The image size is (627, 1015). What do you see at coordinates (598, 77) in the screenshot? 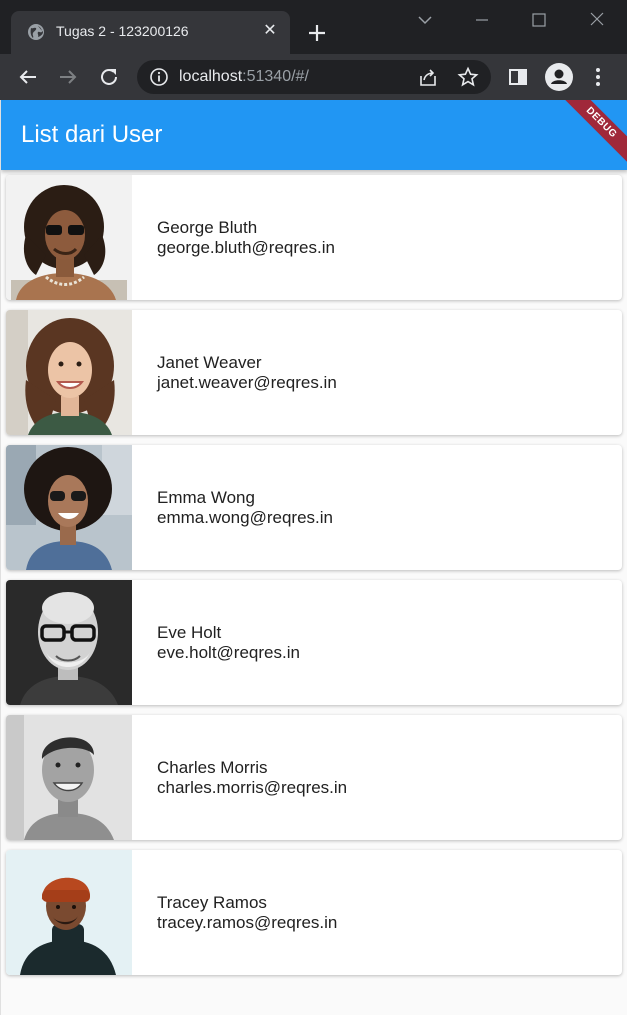
I see `more-menu-icon` at bounding box center [598, 77].